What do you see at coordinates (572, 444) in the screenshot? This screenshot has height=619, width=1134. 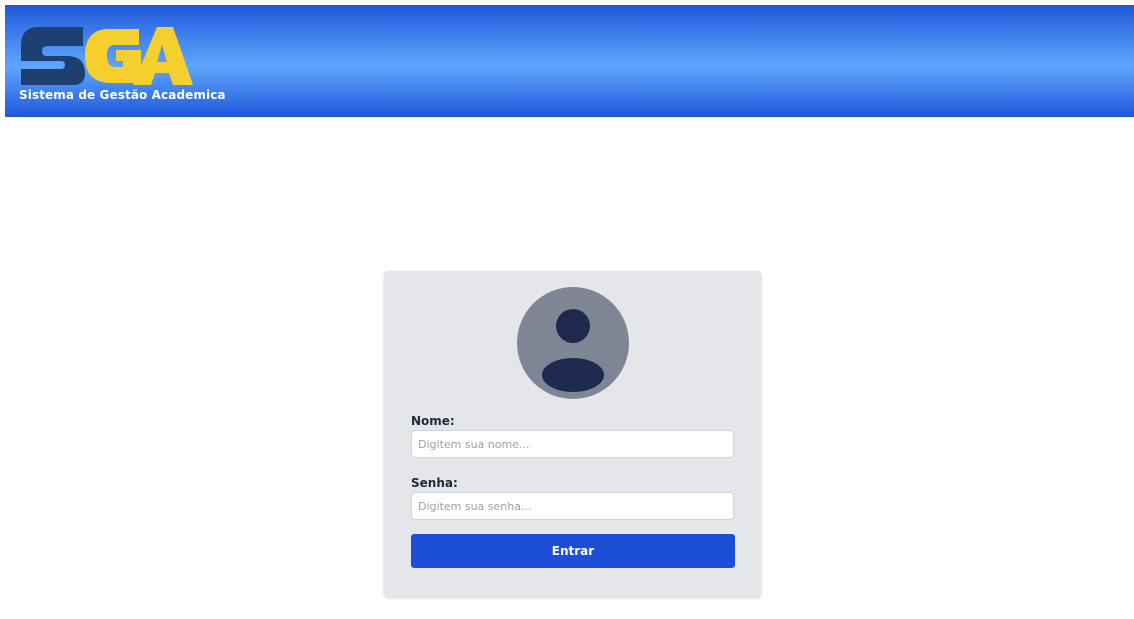 I see `name-input` at bounding box center [572, 444].